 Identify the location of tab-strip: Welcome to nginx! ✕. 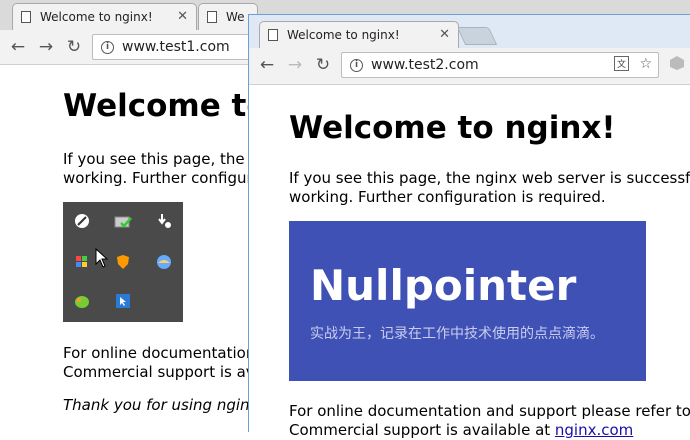
(469, 31).